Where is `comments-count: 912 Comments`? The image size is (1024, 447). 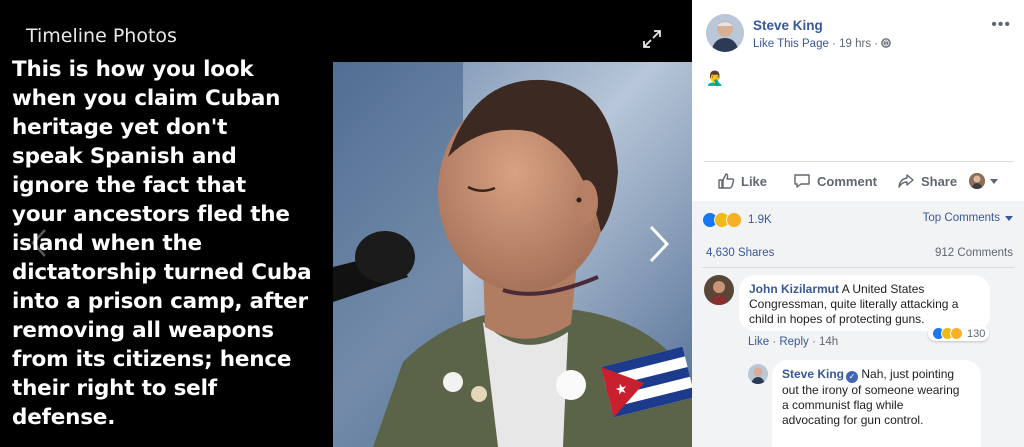
comments-count: 912 Comments is located at coordinates (974, 253).